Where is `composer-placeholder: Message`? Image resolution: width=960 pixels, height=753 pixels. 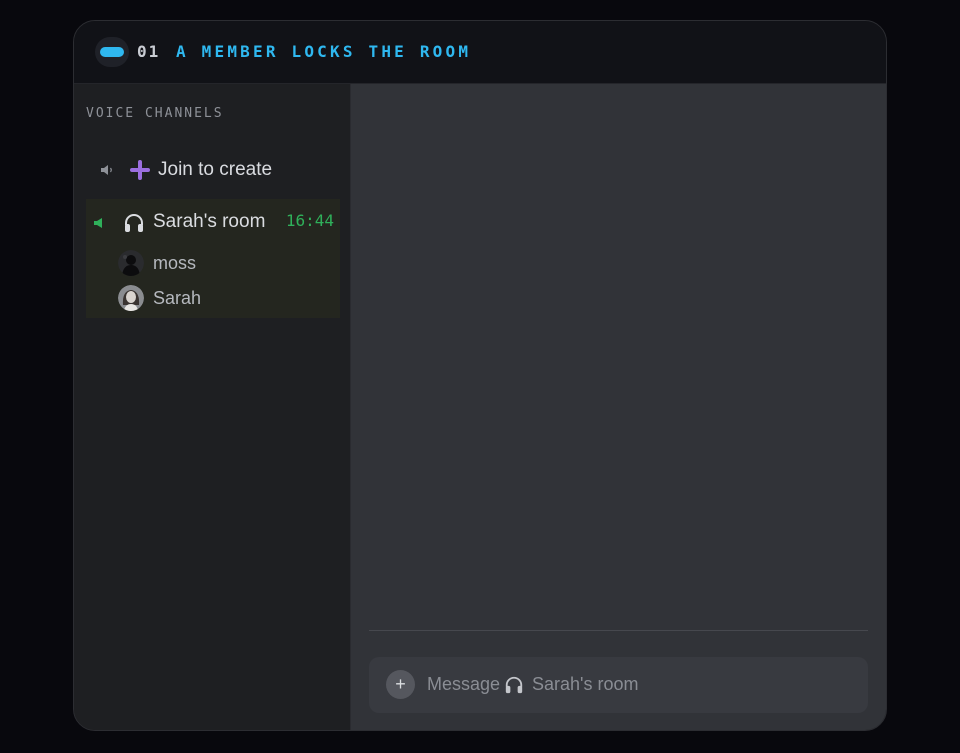 composer-placeholder: Message is located at coordinates (464, 684).